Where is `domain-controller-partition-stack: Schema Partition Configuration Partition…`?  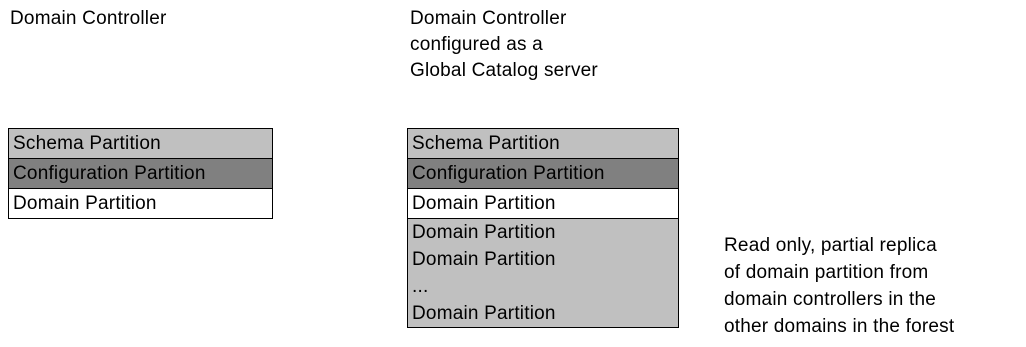
domain-controller-partition-stack: Schema Partition Configuration Partition… is located at coordinates (140, 173).